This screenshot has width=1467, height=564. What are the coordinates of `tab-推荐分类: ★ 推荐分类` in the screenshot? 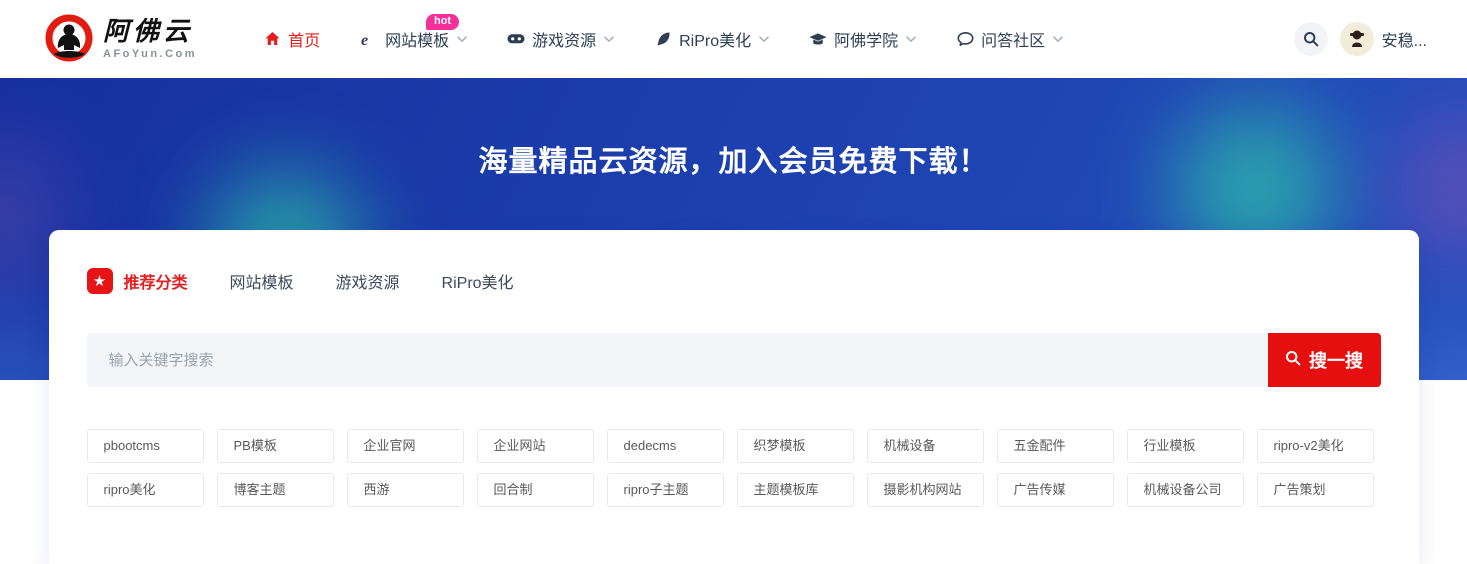 It's located at (137, 281).